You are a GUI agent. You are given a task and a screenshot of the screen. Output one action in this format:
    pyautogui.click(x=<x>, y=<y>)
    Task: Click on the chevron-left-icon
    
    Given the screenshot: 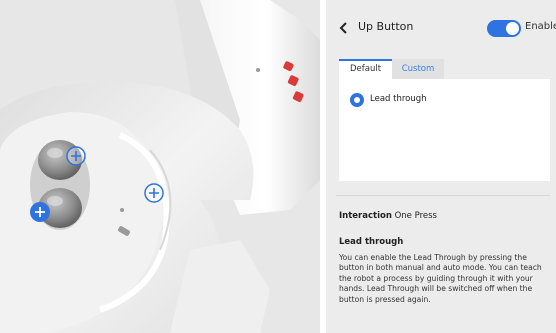 What is the action you would take?
    pyautogui.click(x=343, y=28)
    